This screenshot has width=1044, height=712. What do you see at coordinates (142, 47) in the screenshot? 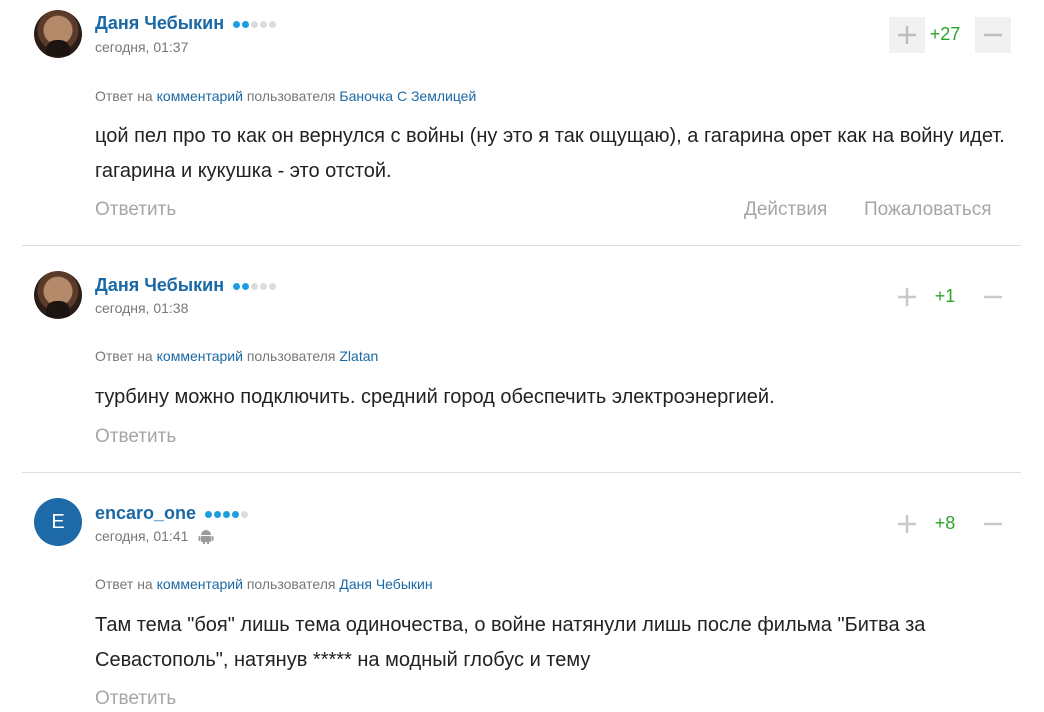
I see `comment-time: сегодня, 01:37` at bounding box center [142, 47].